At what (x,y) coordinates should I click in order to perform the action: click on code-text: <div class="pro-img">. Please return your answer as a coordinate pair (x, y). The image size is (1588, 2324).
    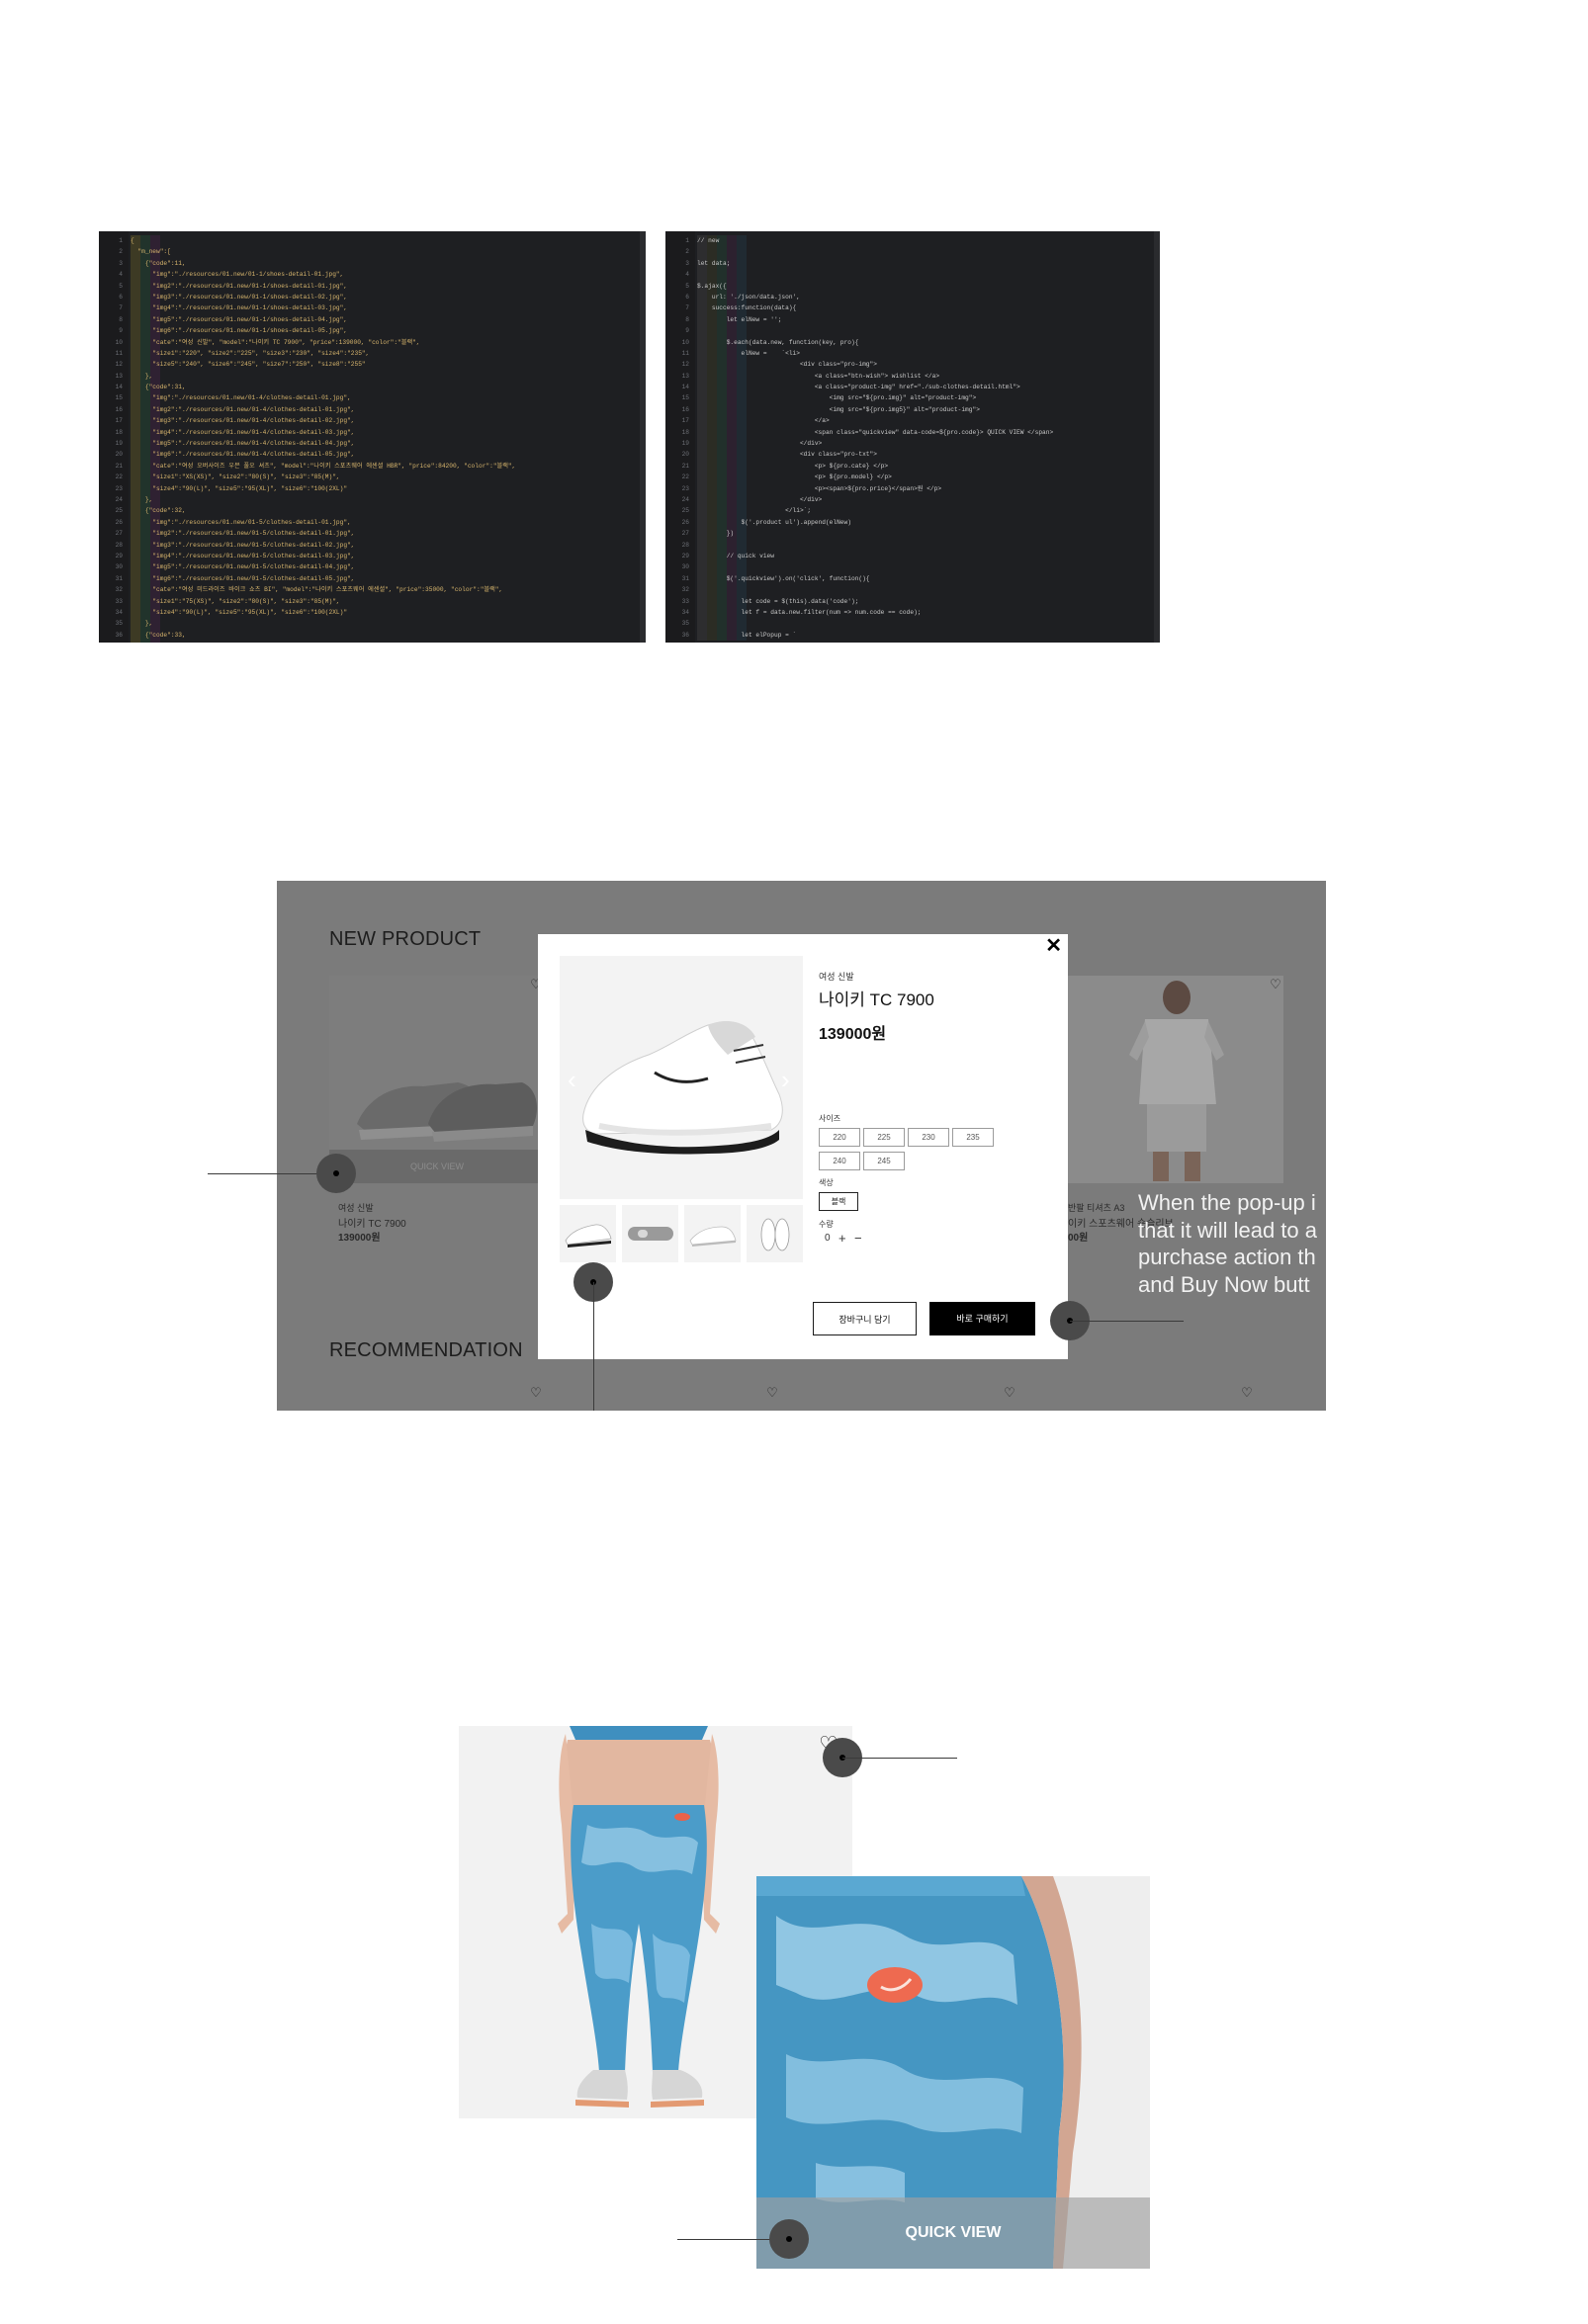
    Looking at the image, I should click on (925, 365).